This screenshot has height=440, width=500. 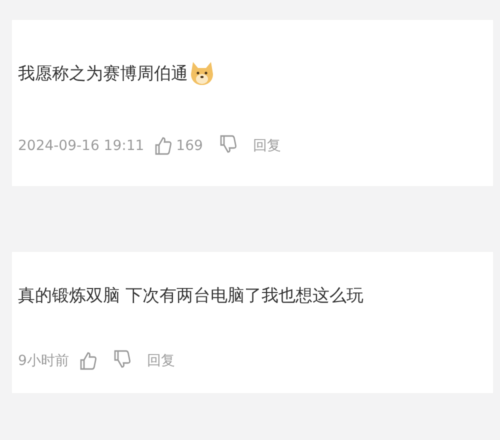 What do you see at coordinates (103, 73) in the screenshot?
I see `comment-text: 我愿称之为赛博周伯通` at bounding box center [103, 73].